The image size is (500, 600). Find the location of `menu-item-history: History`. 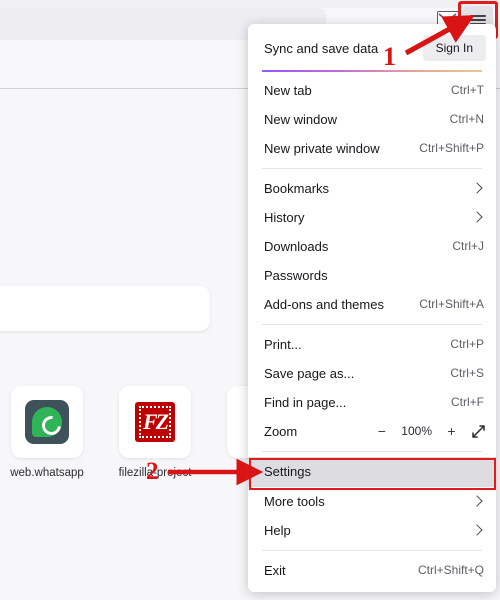

menu-item-history: History is located at coordinates (372, 217).